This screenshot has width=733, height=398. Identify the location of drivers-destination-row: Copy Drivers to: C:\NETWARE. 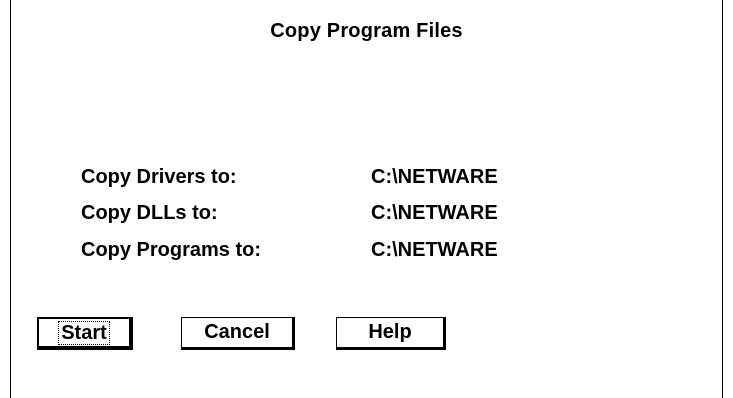
(341, 179).